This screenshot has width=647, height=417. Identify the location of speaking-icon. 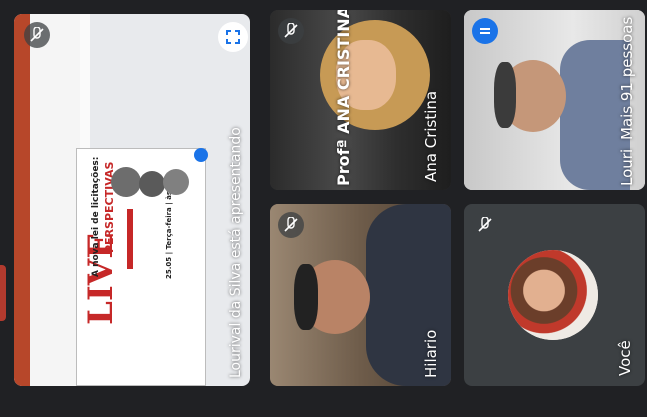
(485, 31).